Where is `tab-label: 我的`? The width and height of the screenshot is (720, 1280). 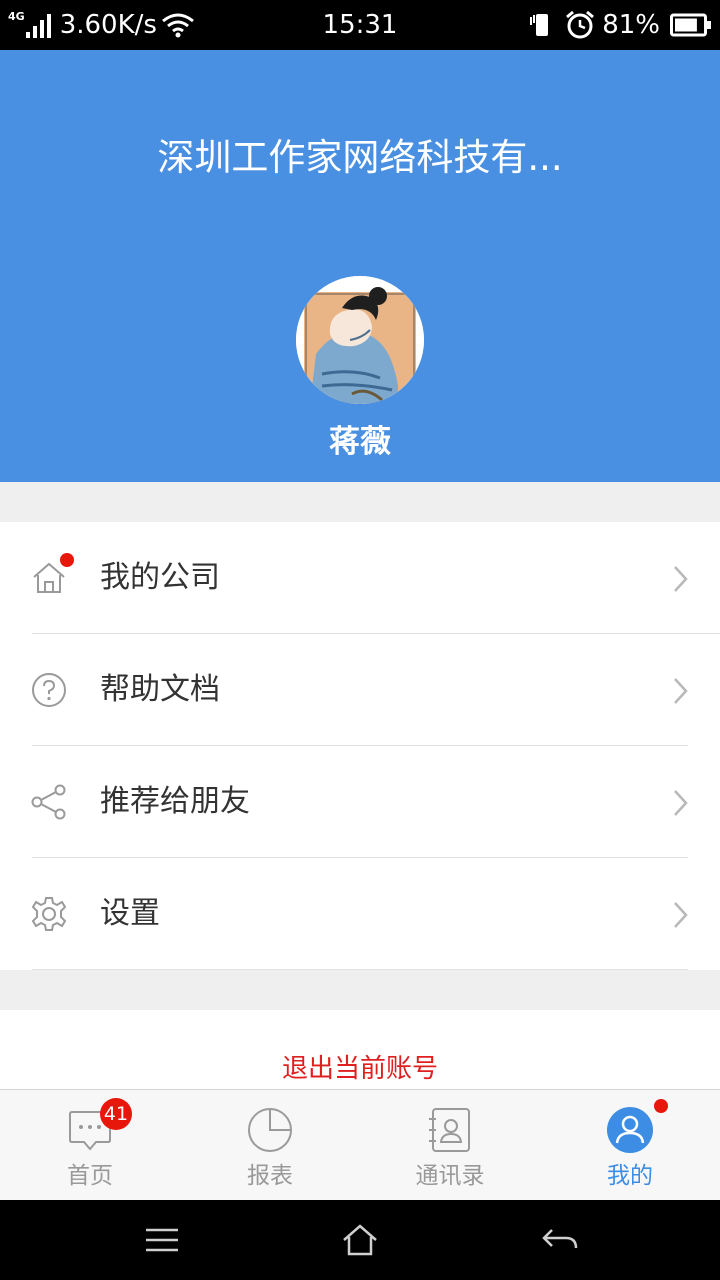
tab-label: 我的 is located at coordinates (630, 1176).